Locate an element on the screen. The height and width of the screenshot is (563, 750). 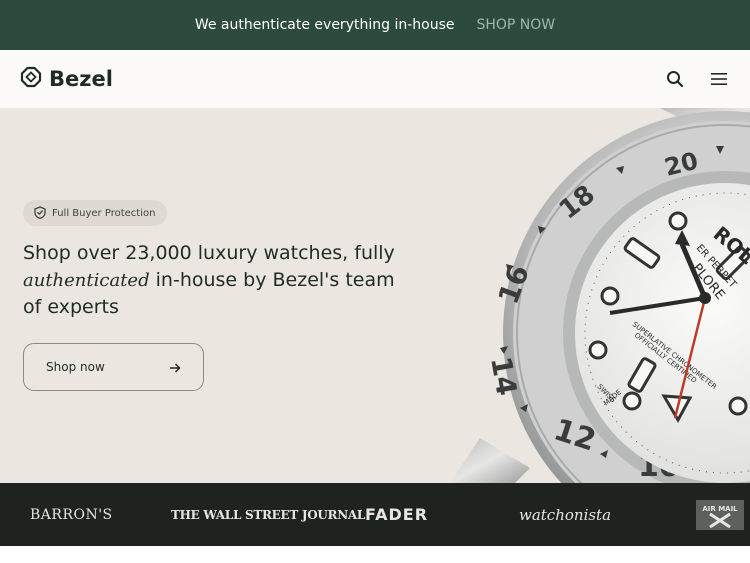
shop-now-button-label: Shop now is located at coordinates (75, 367).